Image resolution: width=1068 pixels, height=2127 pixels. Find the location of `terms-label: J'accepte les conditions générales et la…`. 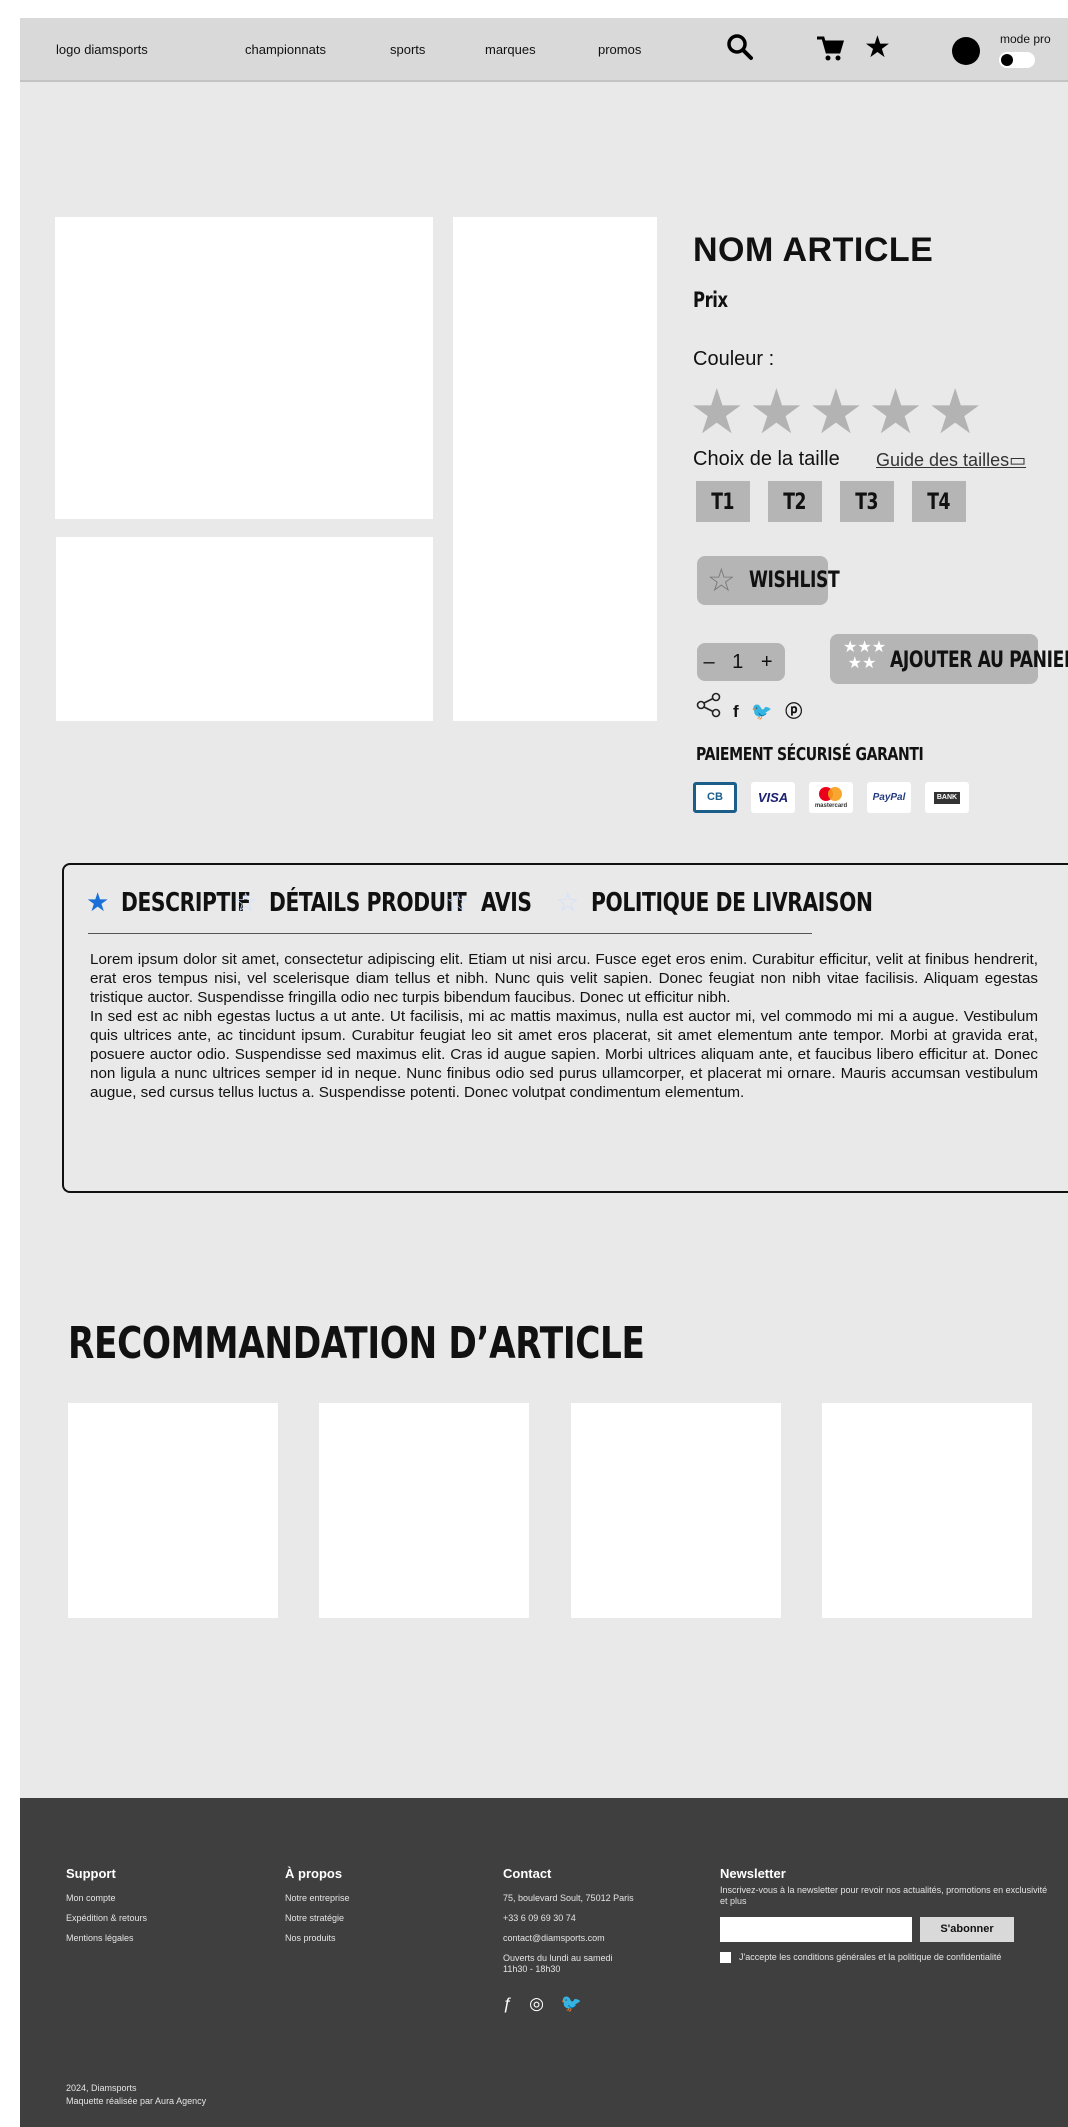

terms-label: J'accepte les conditions générales et la… is located at coordinates (870, 1957).